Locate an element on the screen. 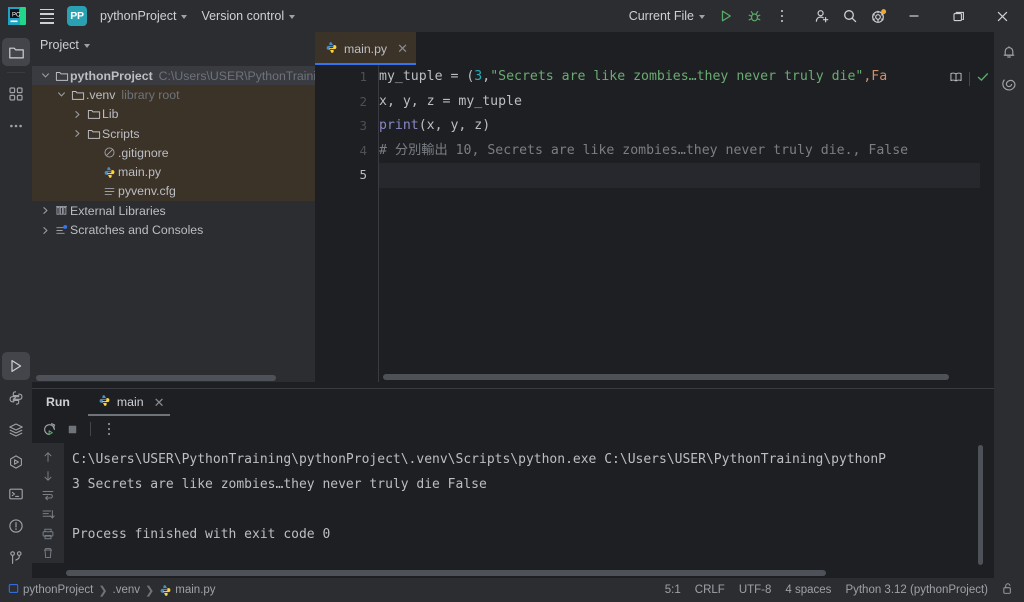 The image size is (1024, 602). printer-icon is located at coordinates (48, 533).